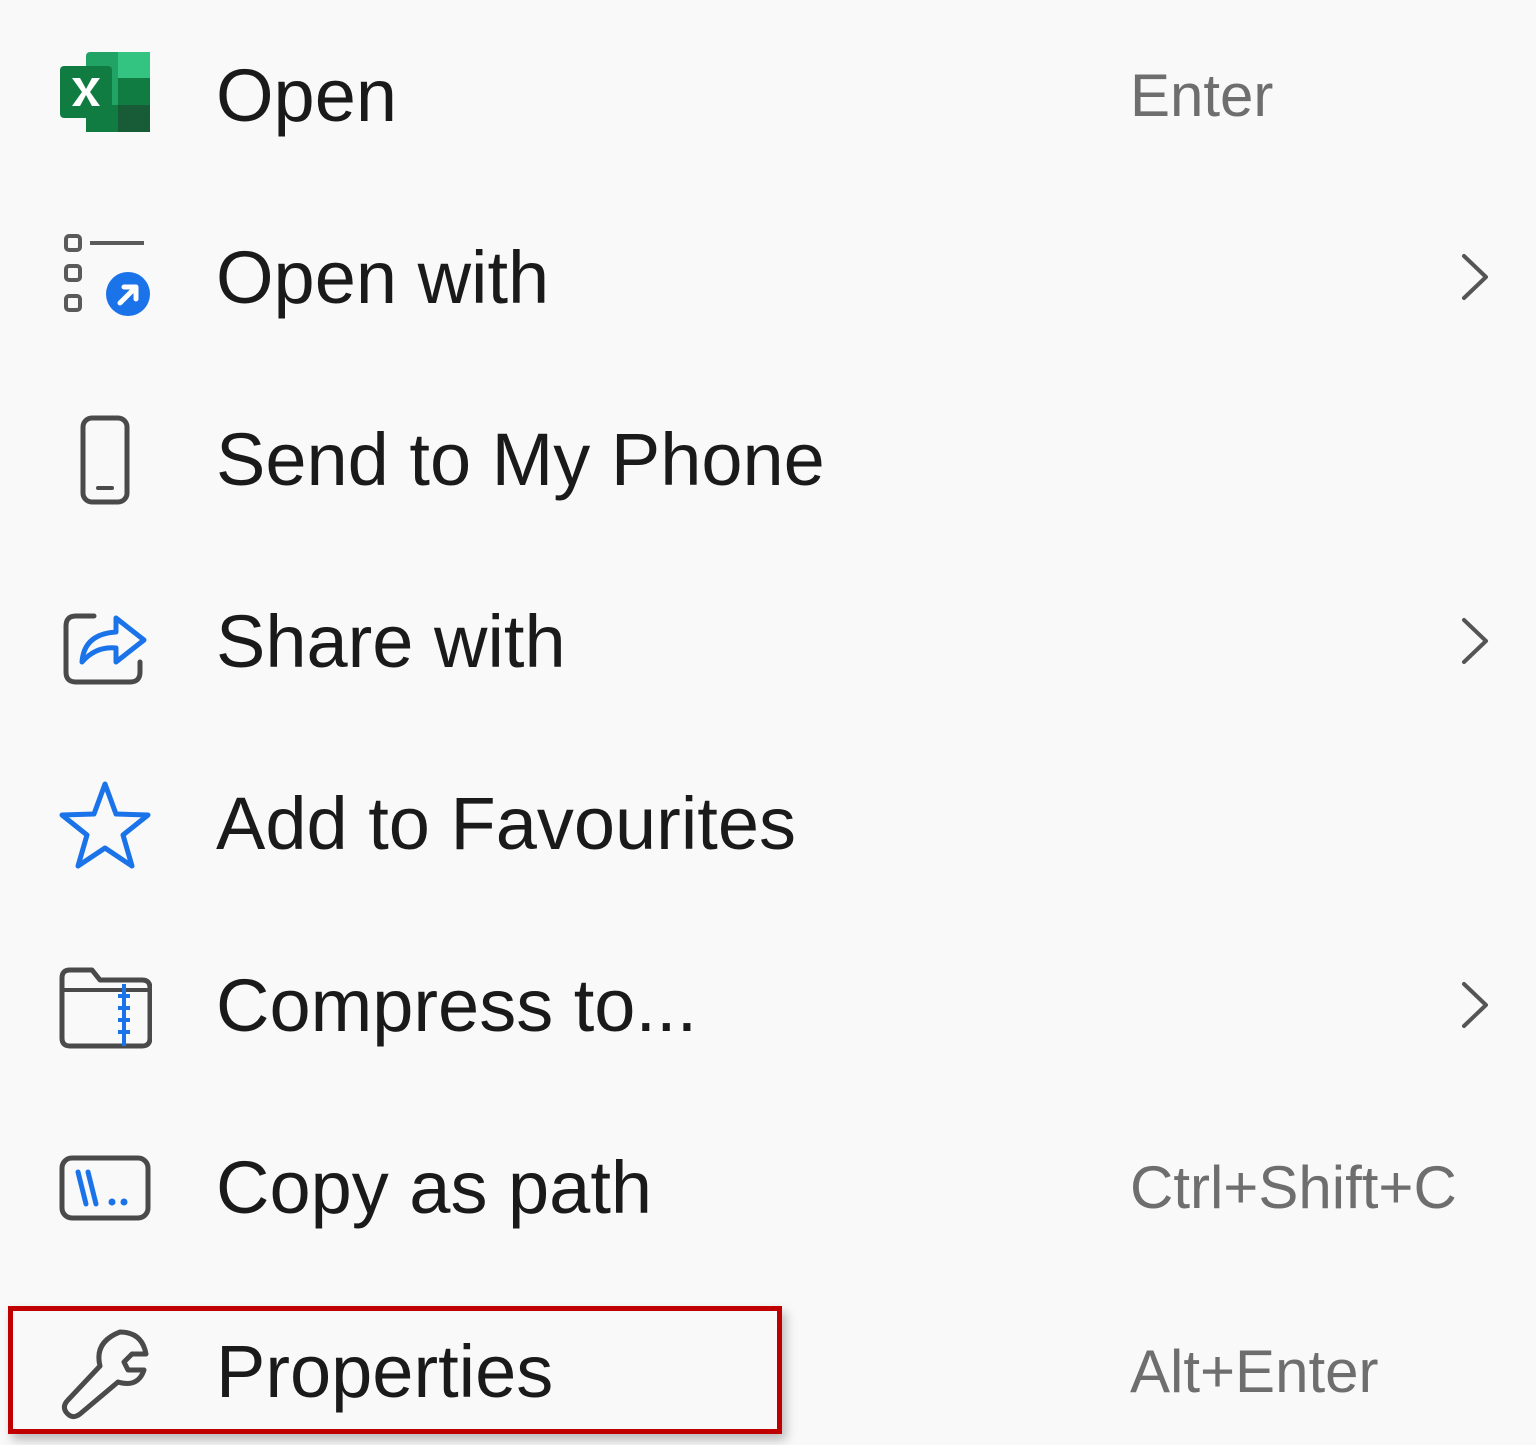 This screenshot has width=1536, height=1445. What do you see at coordinates (768, 1172) in the screenshot?
I see `menu-item-copy-as-path: Copy as path Ctrl+Shift+C` at bounding box center [768, 1172].